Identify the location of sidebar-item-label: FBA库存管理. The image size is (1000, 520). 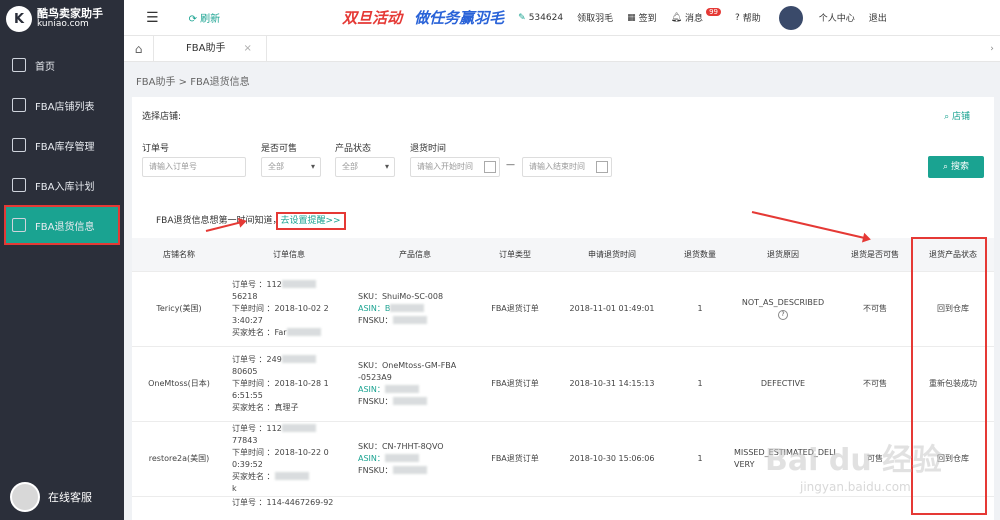
(65, 147).